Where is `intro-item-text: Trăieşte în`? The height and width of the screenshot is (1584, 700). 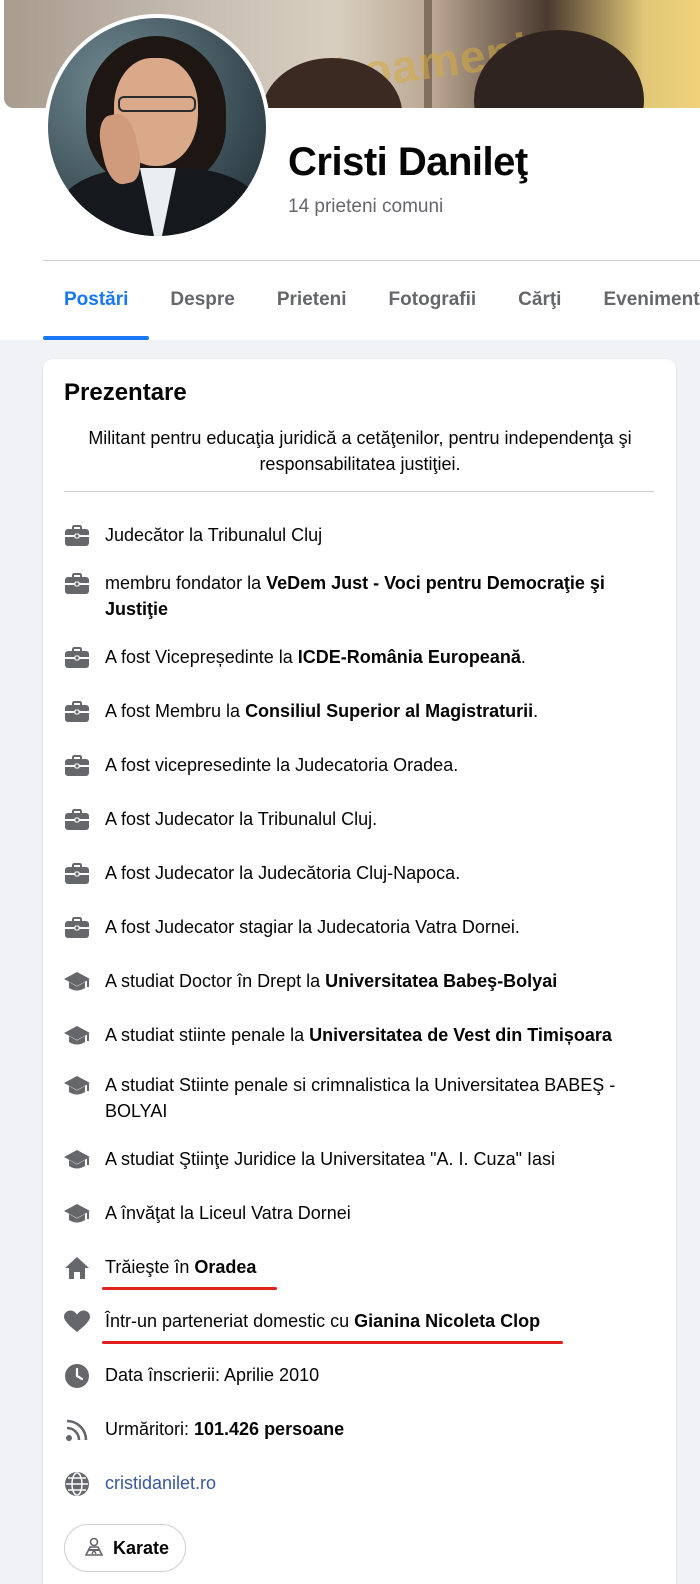
intro-item-text: Trăieşte în is located at coordinates (150, 1267).